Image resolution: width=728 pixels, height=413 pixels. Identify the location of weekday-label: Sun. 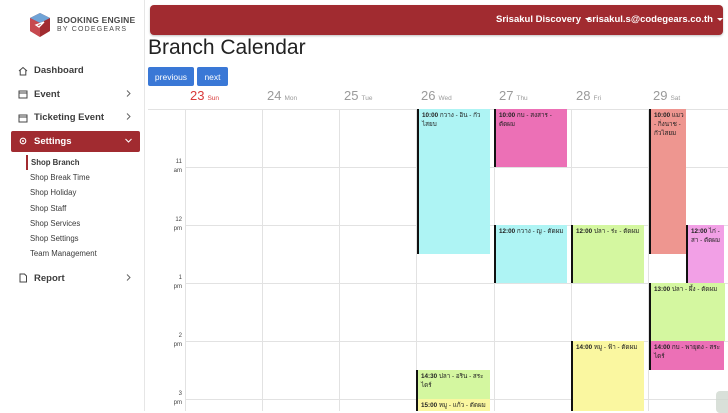
(213, 98).